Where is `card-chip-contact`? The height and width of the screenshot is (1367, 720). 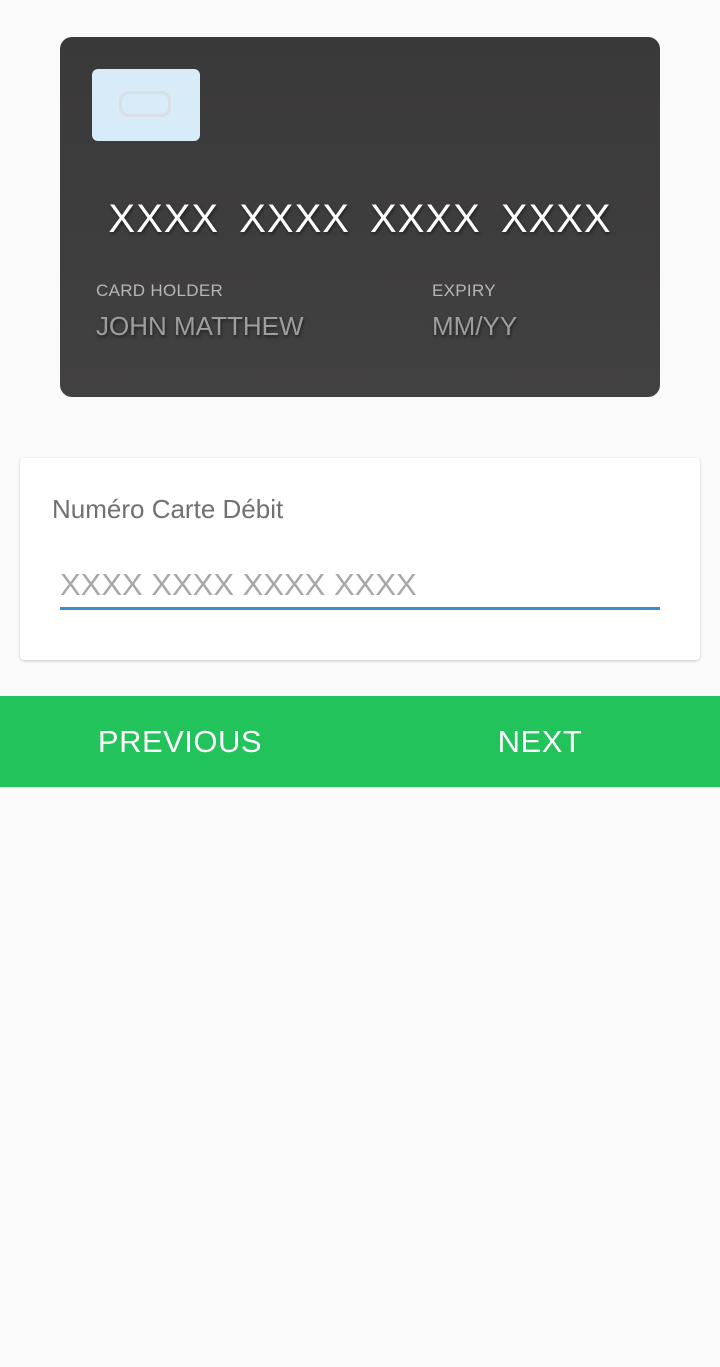 card-chip-contact is located at coordinates (145, 104).